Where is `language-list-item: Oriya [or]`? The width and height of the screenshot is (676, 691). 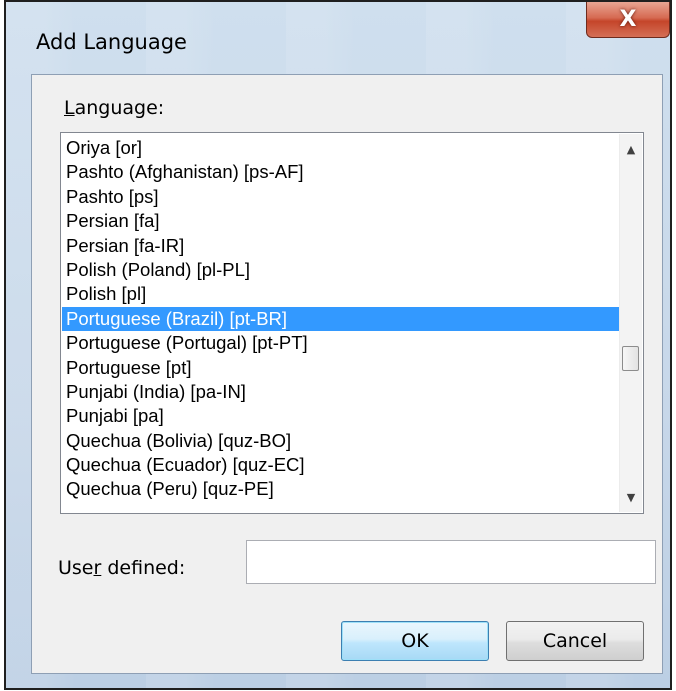
language-list-item: Oriya [or] is located at coordinates (341, 148).